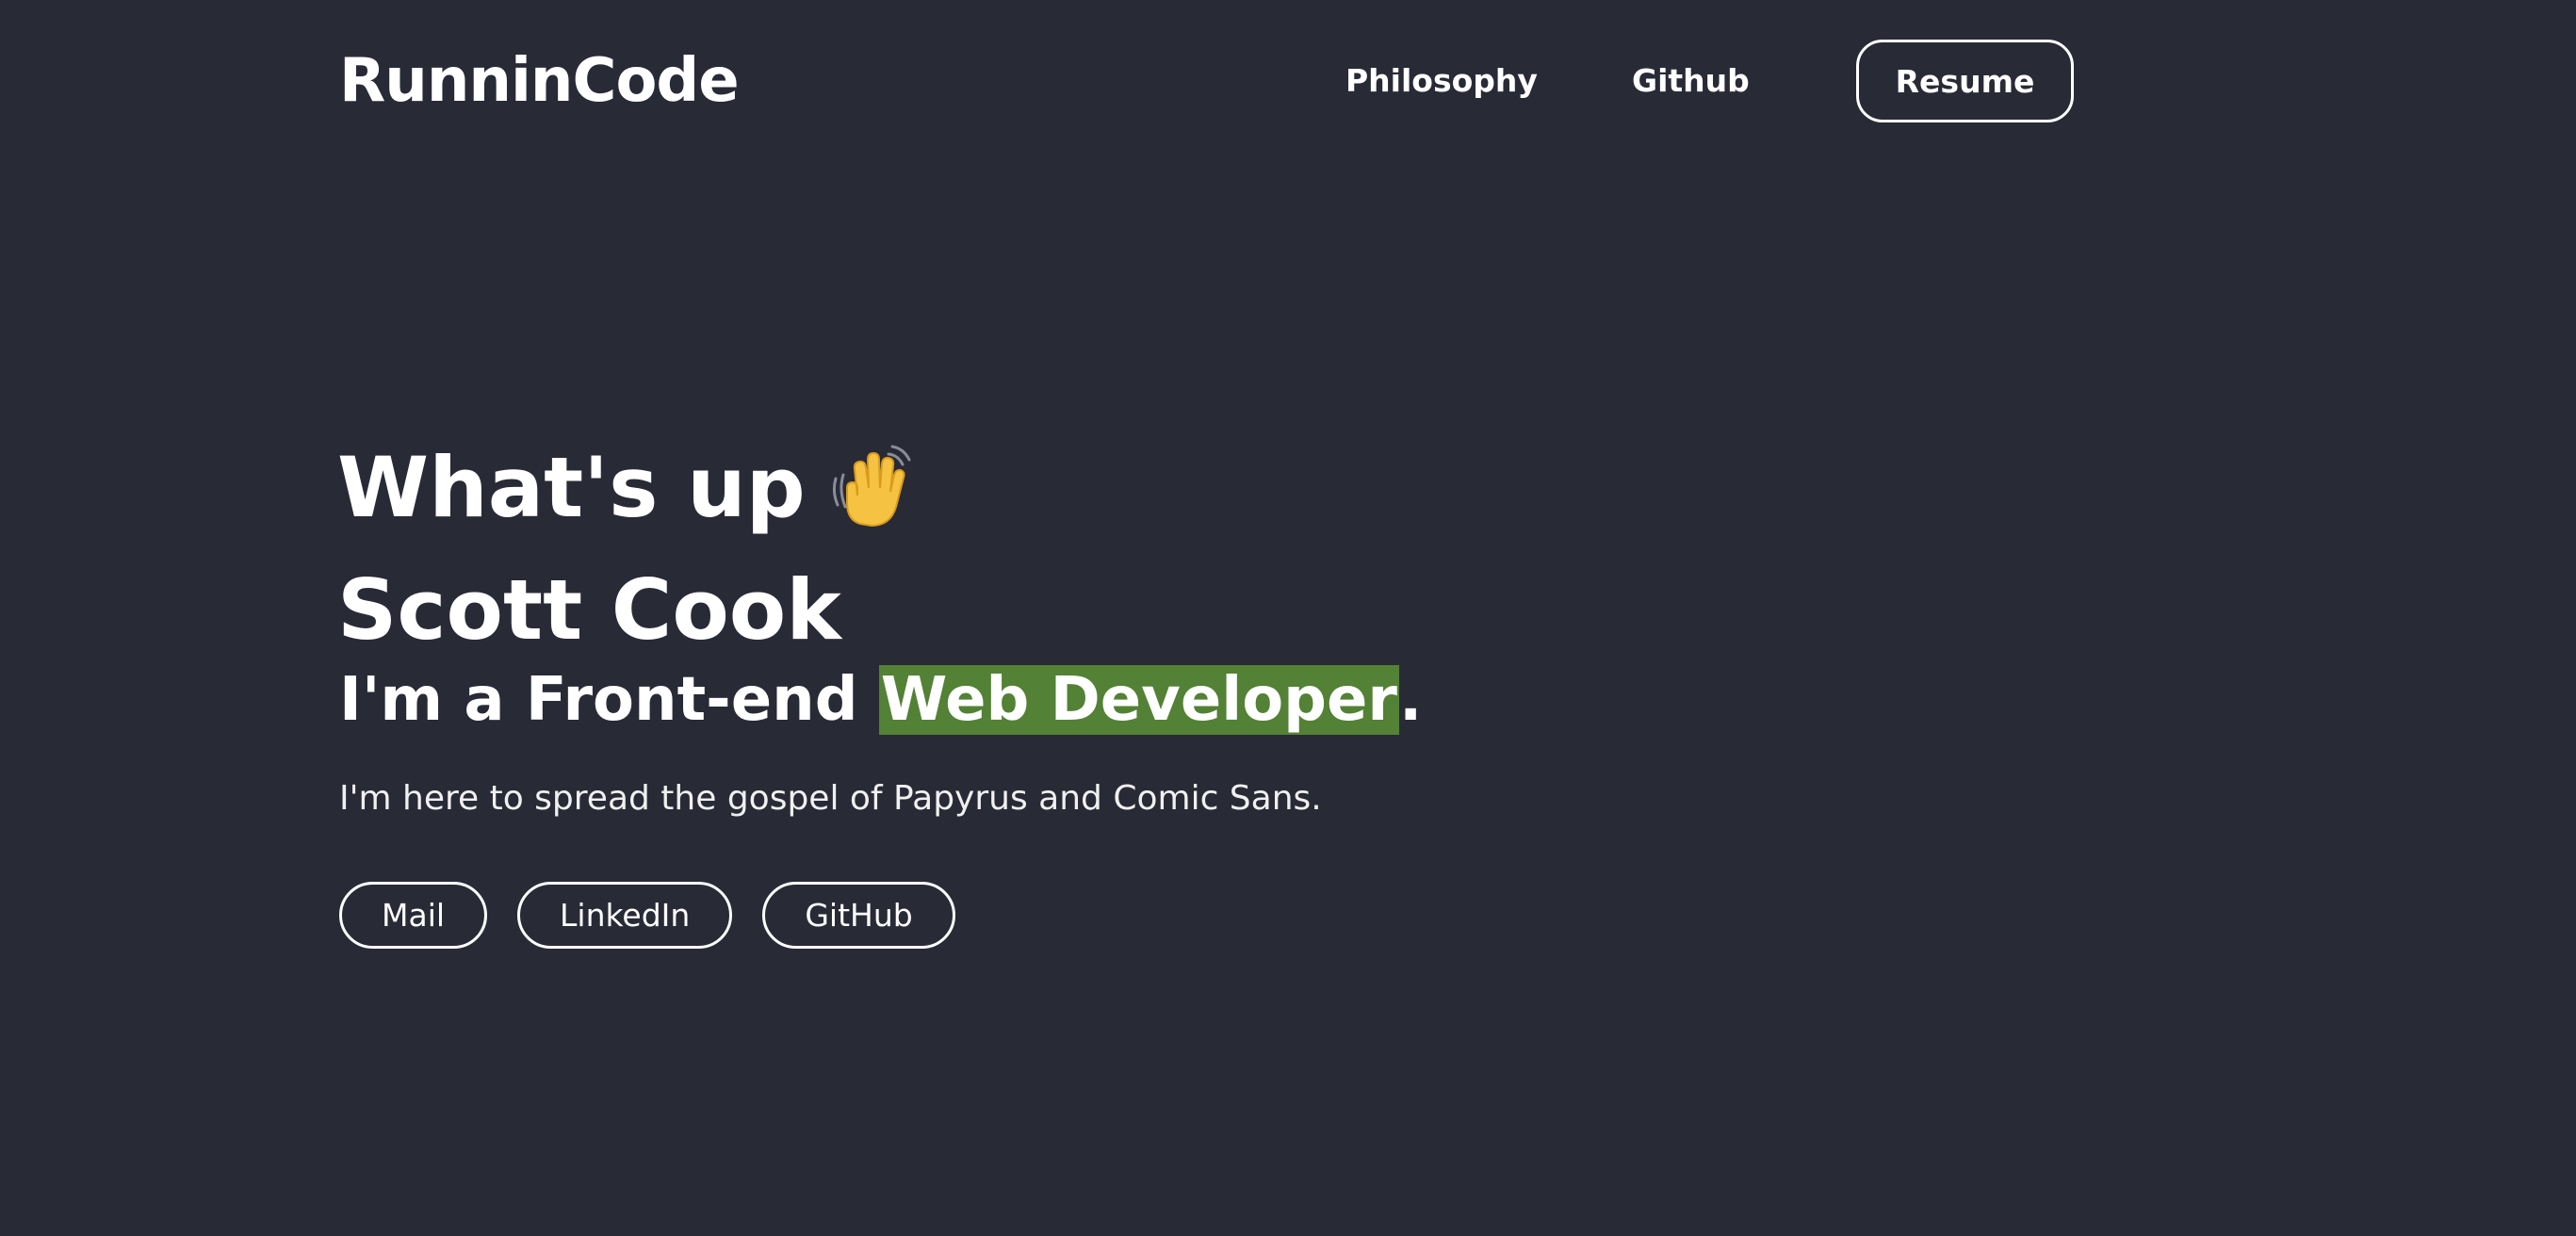 The height and width of the screenshot is (1236, 2576). What do you see at coordinates (625, 915) in the screenshot?
I see `linkedin-button: LinkedIn` at bounding box center [625, 915].